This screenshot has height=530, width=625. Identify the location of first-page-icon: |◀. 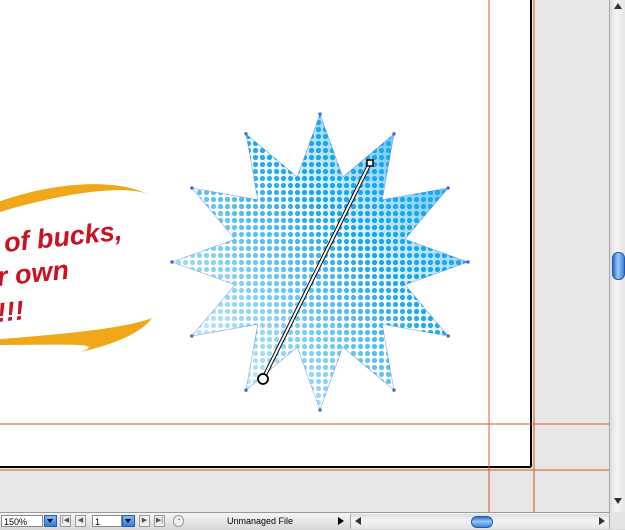
(65, 521).